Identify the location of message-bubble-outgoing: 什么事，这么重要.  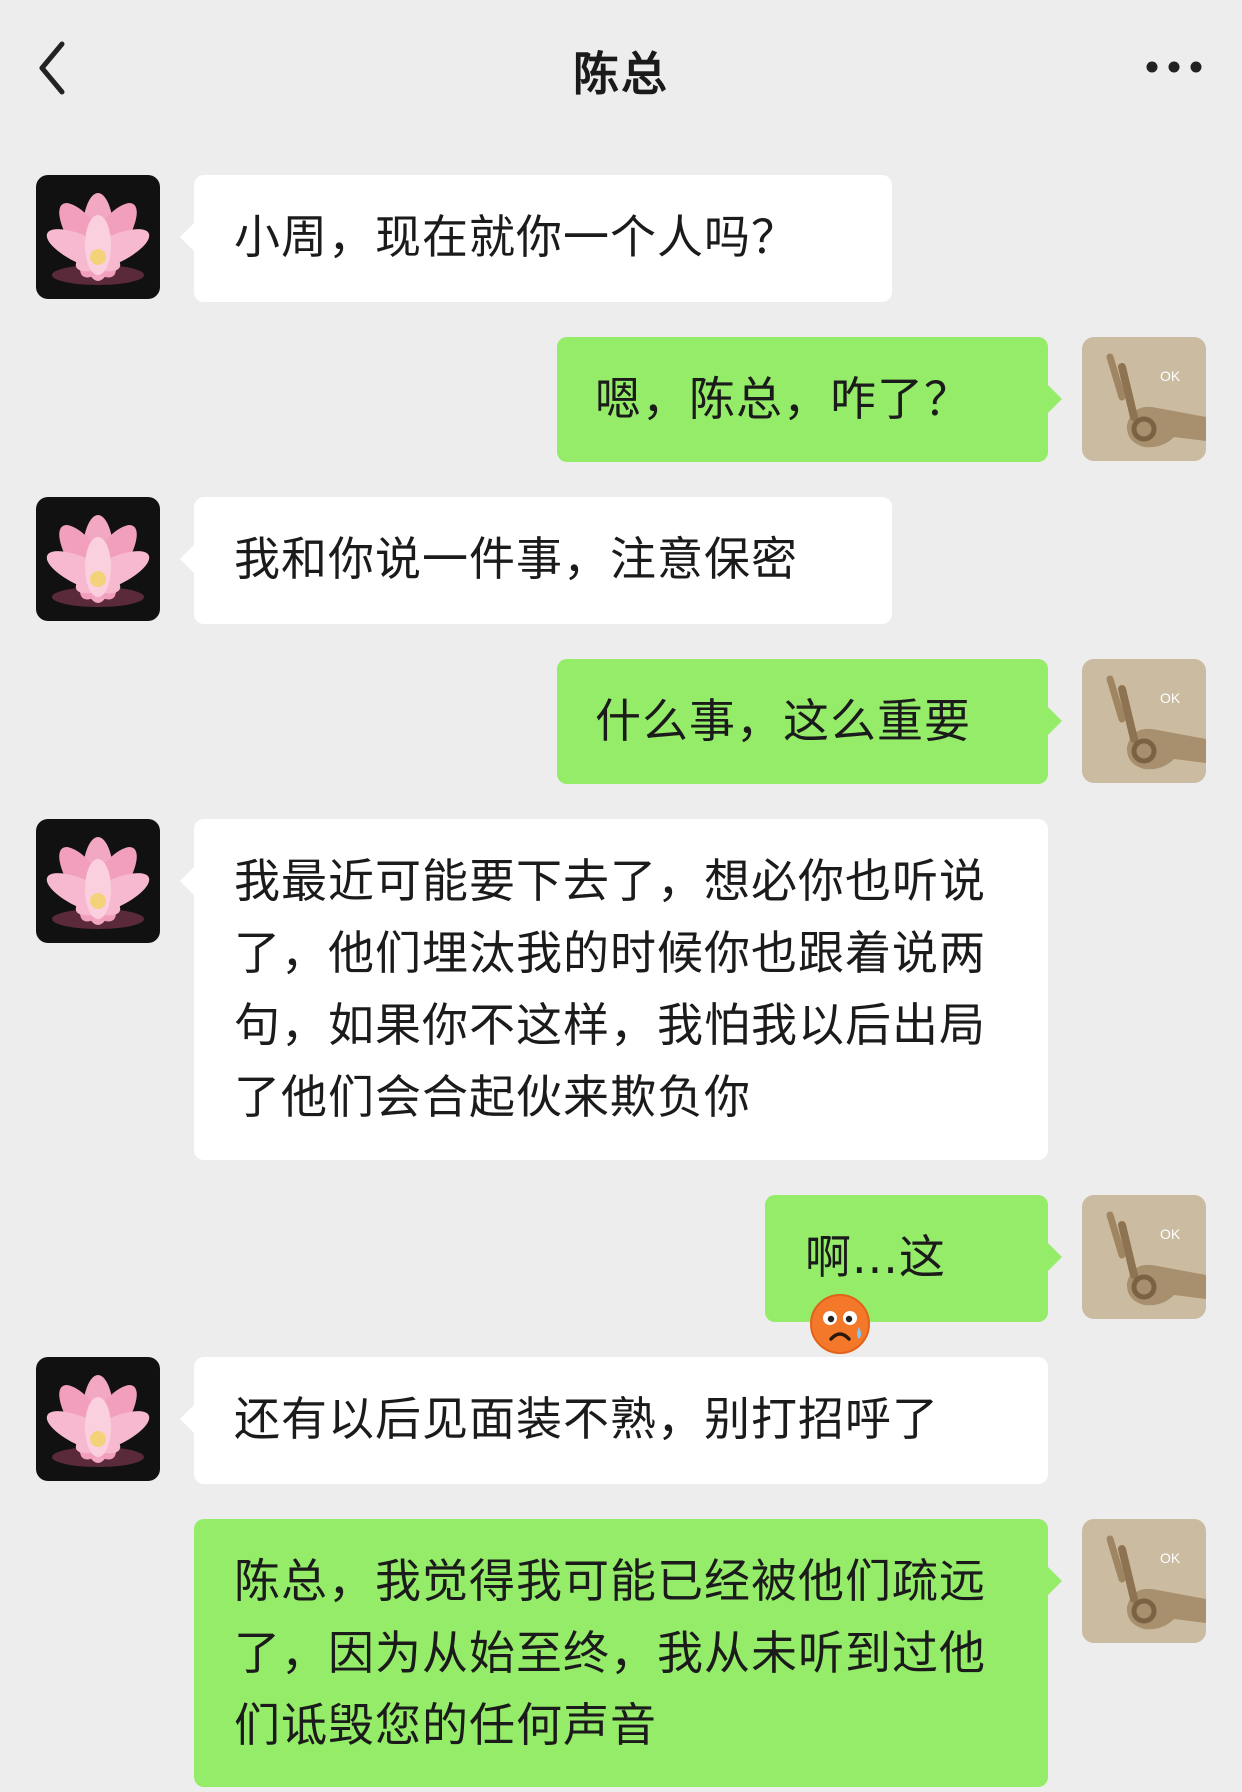
(809, 721).